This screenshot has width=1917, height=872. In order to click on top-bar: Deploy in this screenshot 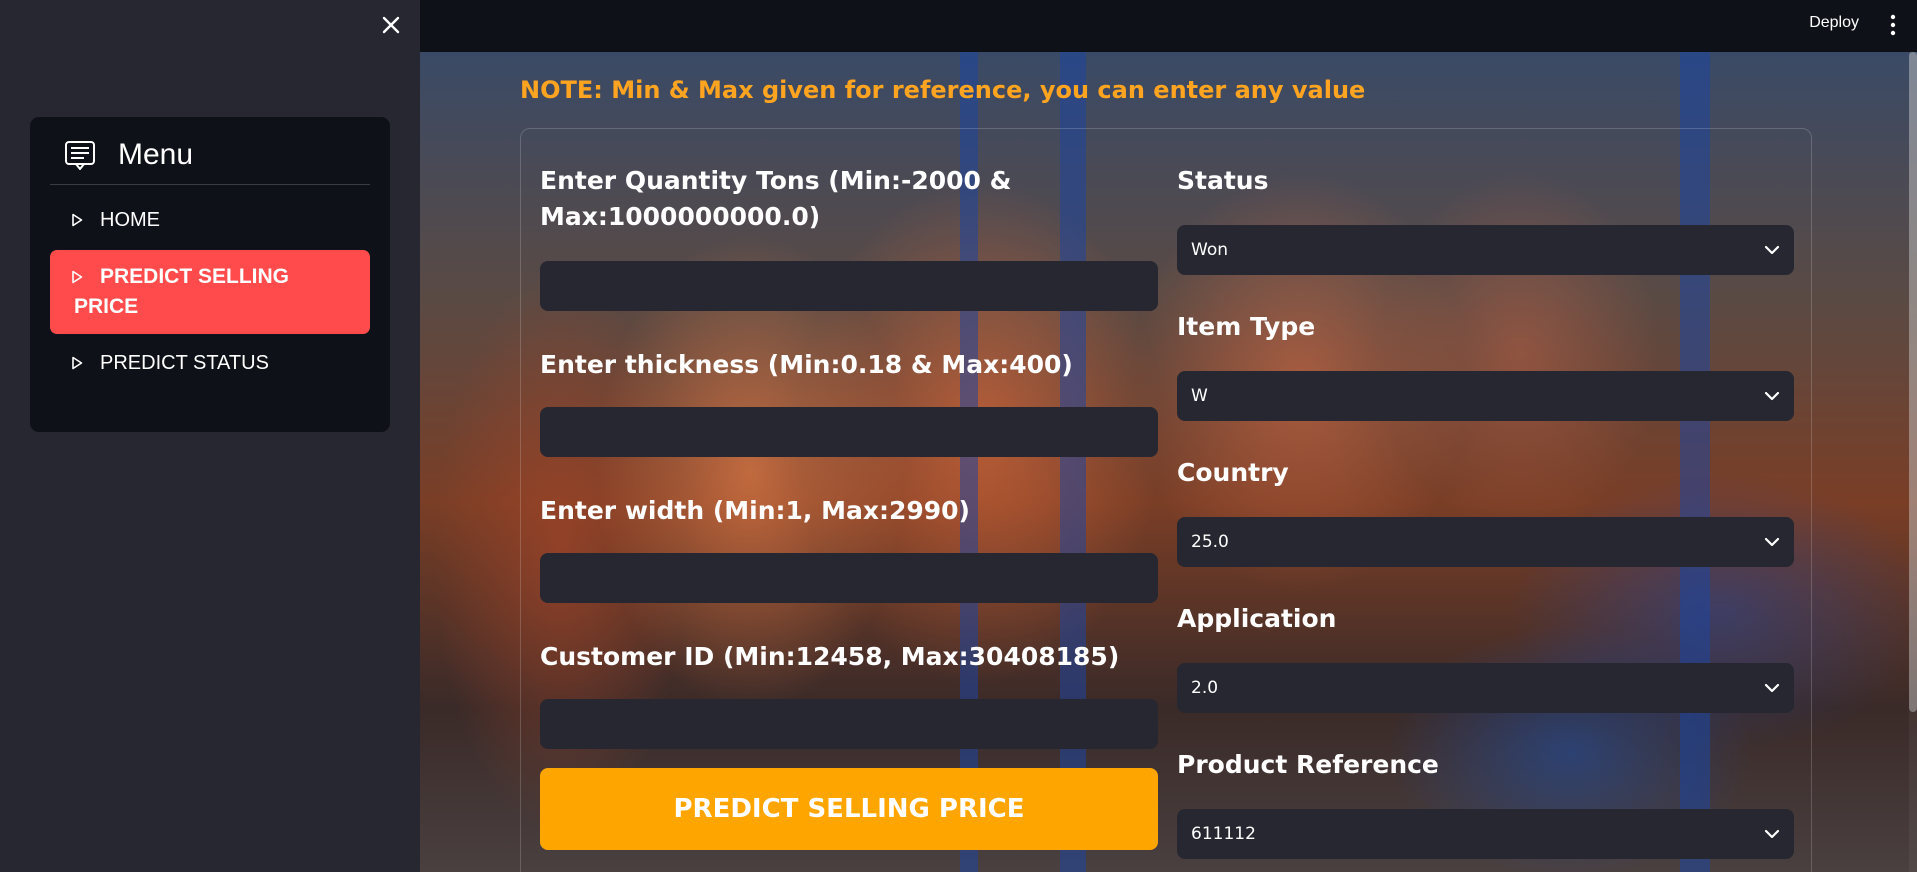, I will do `click(1168, 26)`.